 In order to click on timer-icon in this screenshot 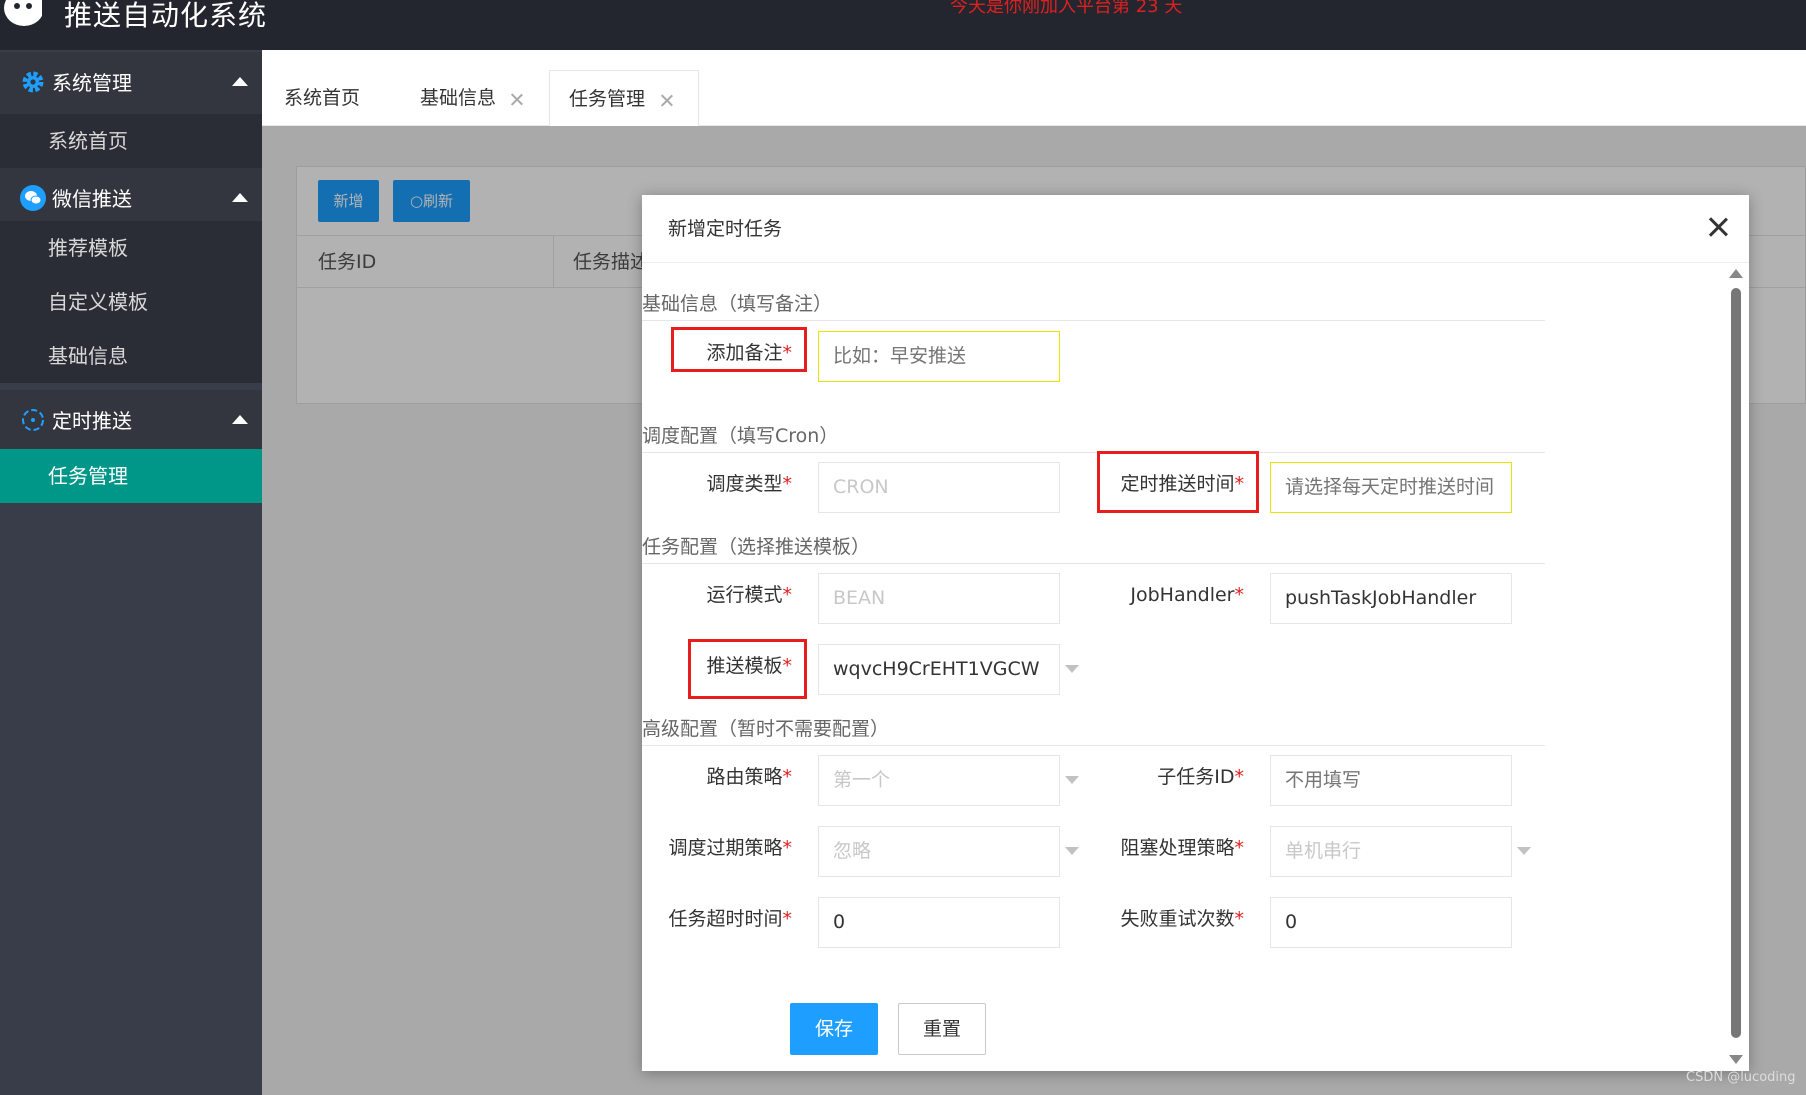, I will do `click(33, 420)`.